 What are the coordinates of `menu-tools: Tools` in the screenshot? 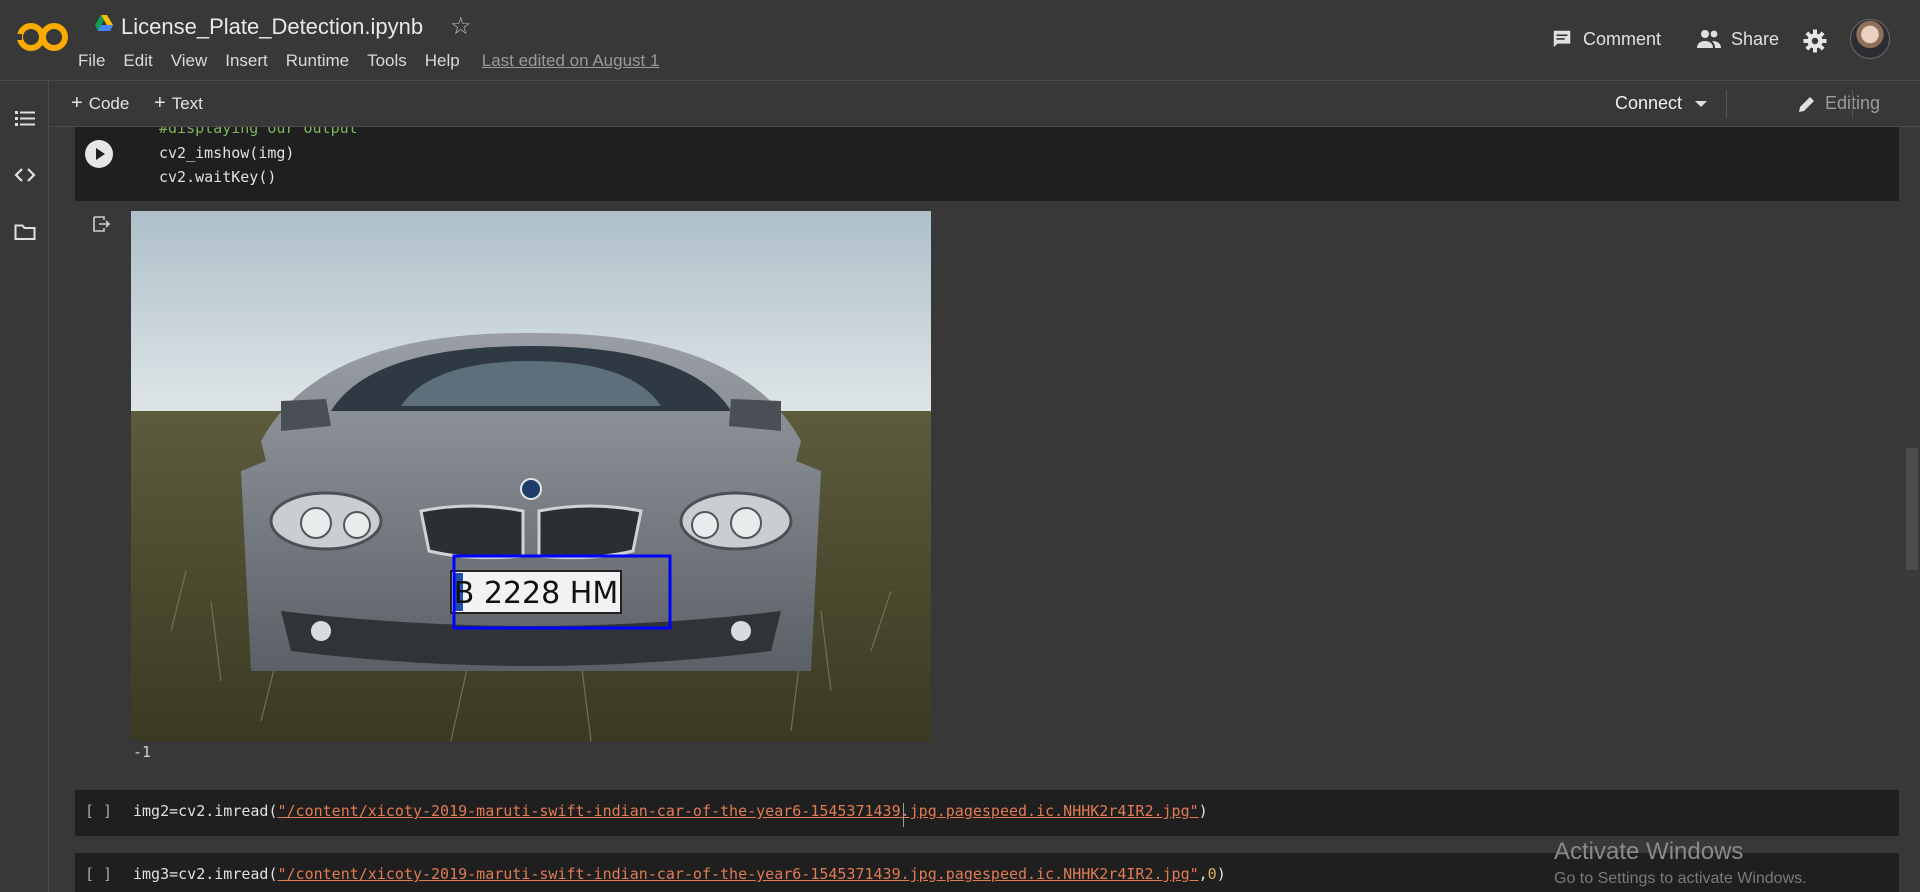 It's located at (387, 61).